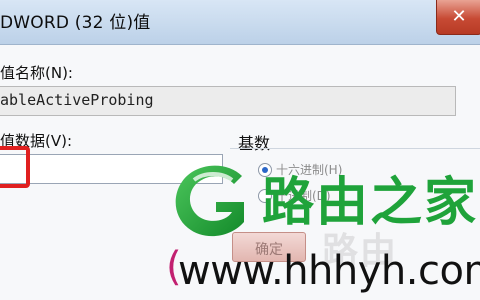 This screenshot has height=300, width=480. I want to click on highlight-box, so click(15, 167).